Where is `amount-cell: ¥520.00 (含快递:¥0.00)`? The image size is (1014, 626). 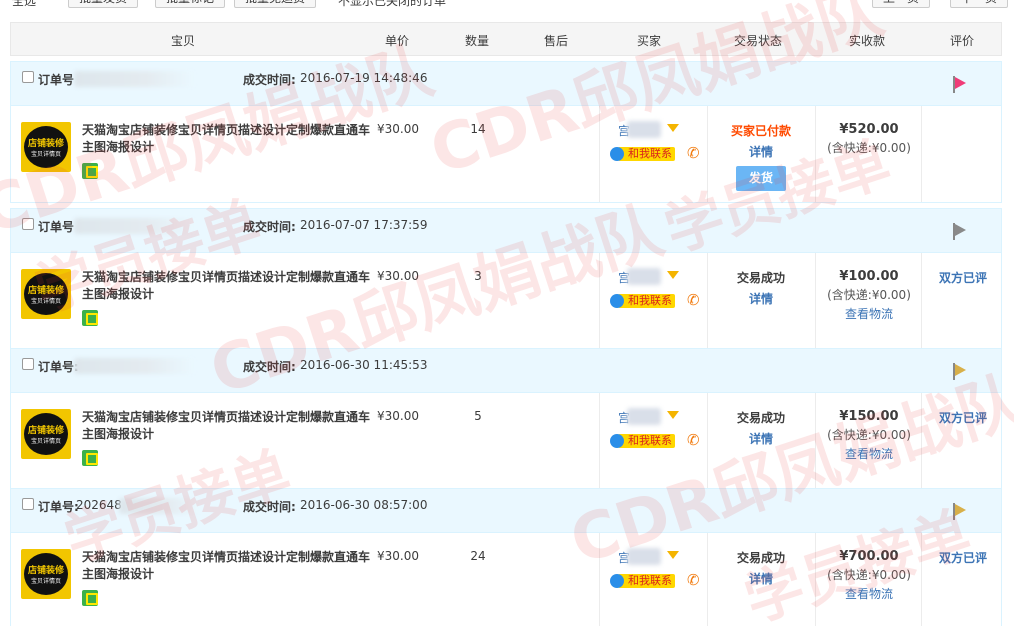 amount-cell: ¥520.00 (含快递:¥0.00) is located at coordinates (869, 139).